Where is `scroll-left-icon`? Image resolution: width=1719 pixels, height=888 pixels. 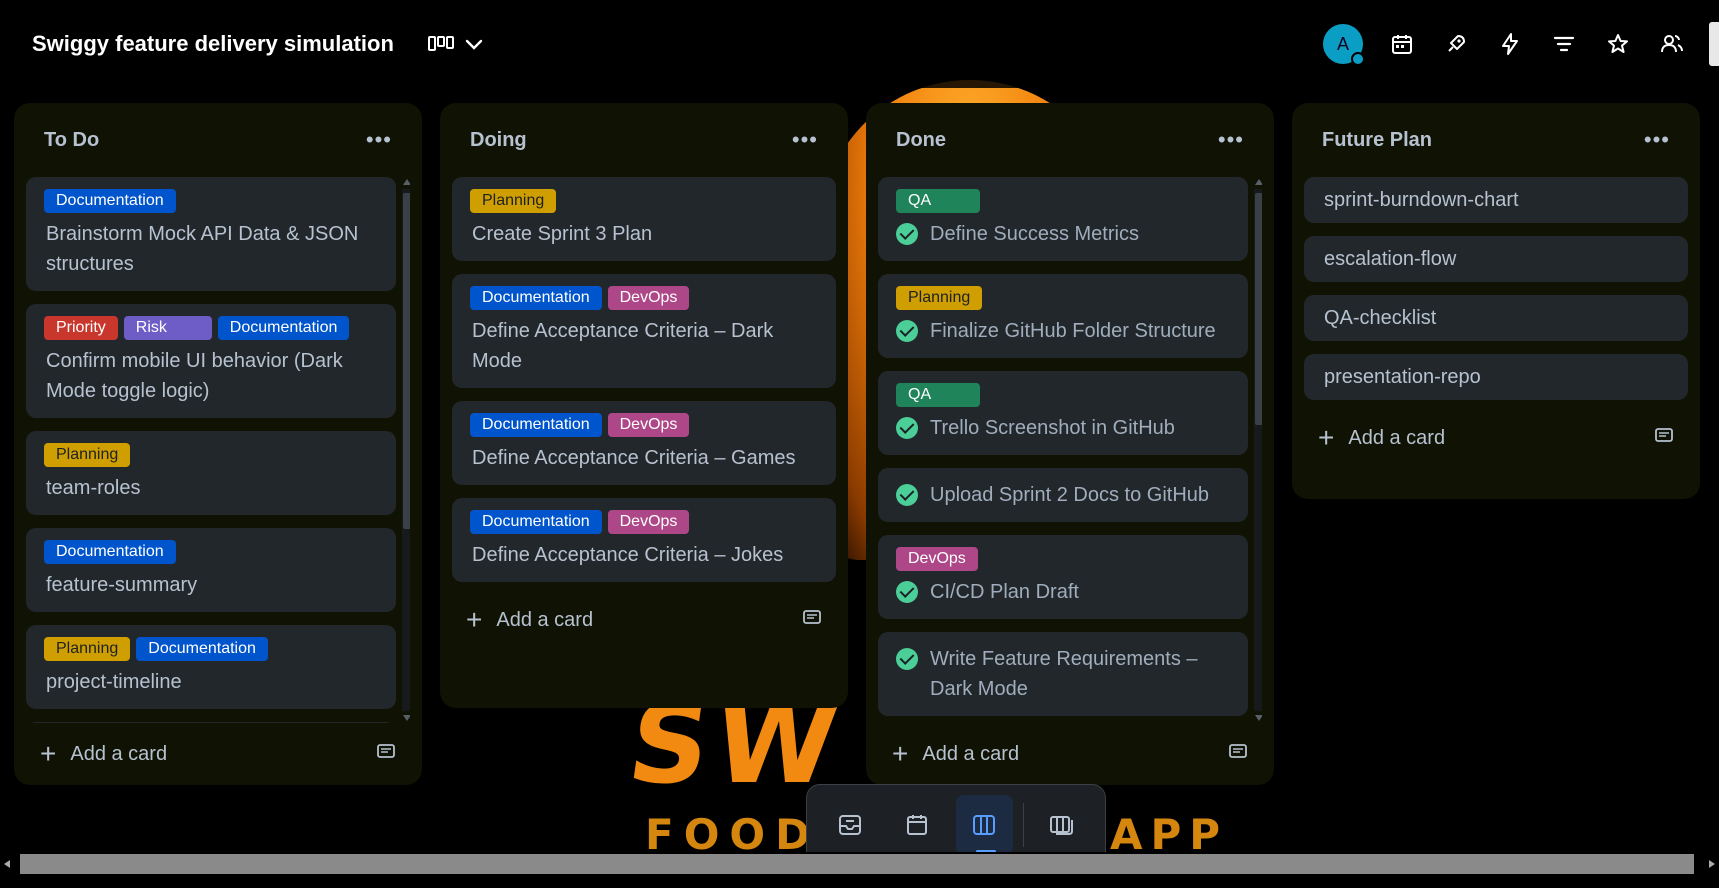 scroll-left-icon is located at coordinates (7, 864).